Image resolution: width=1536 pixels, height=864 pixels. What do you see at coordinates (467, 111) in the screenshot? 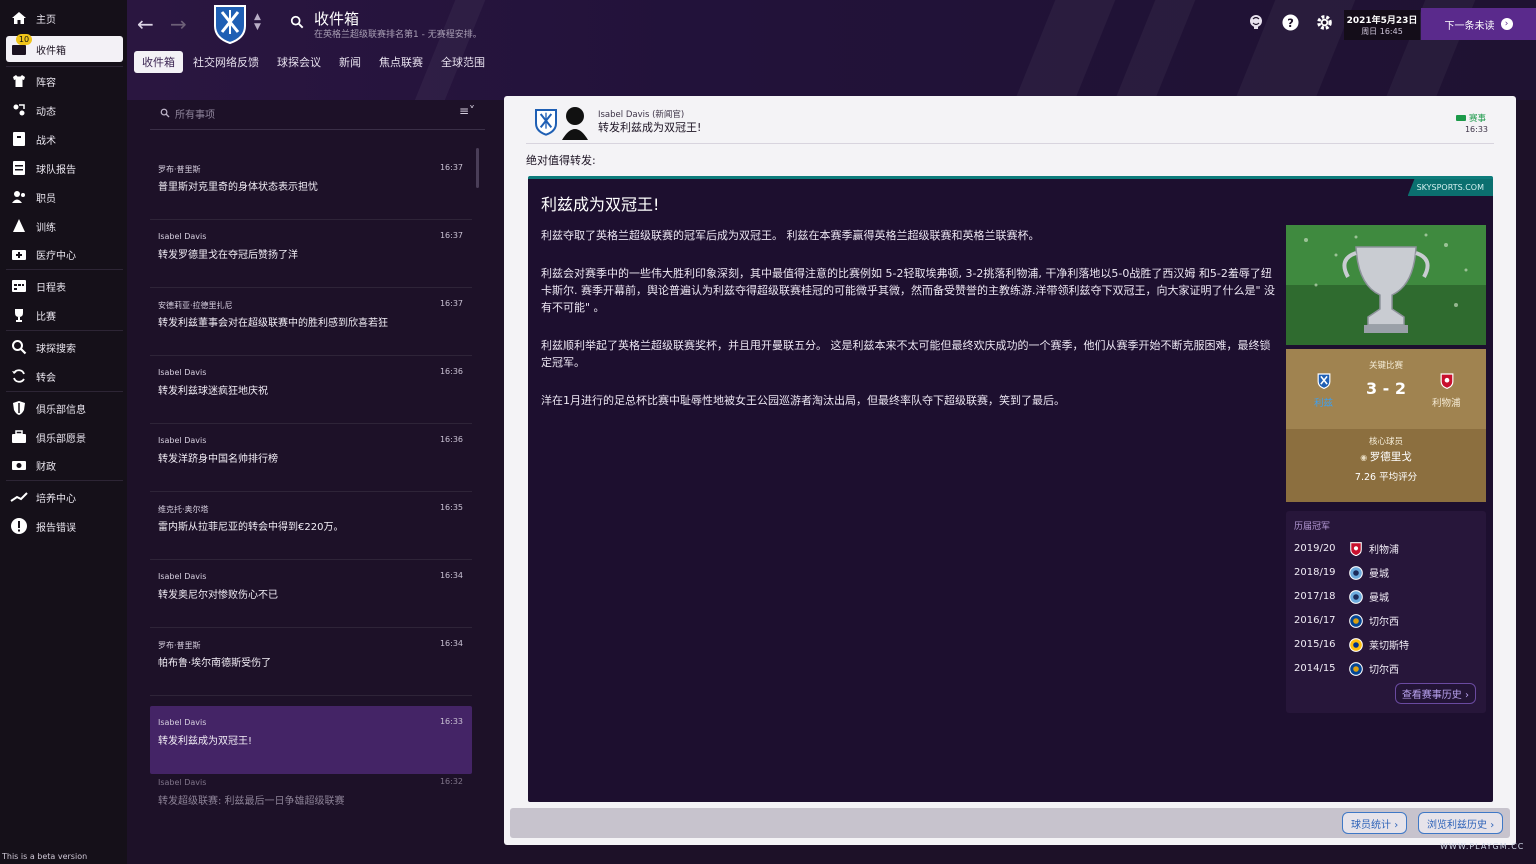
I see `list-options-icon: ≡˅` at bounding box center [467, 111].